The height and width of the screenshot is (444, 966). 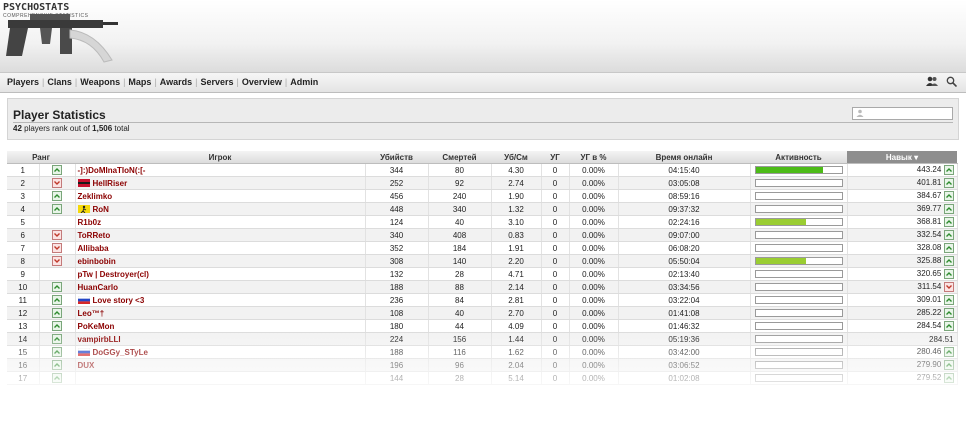 I want to click on col-header-player: Игрок, so click(x=220, y=157).